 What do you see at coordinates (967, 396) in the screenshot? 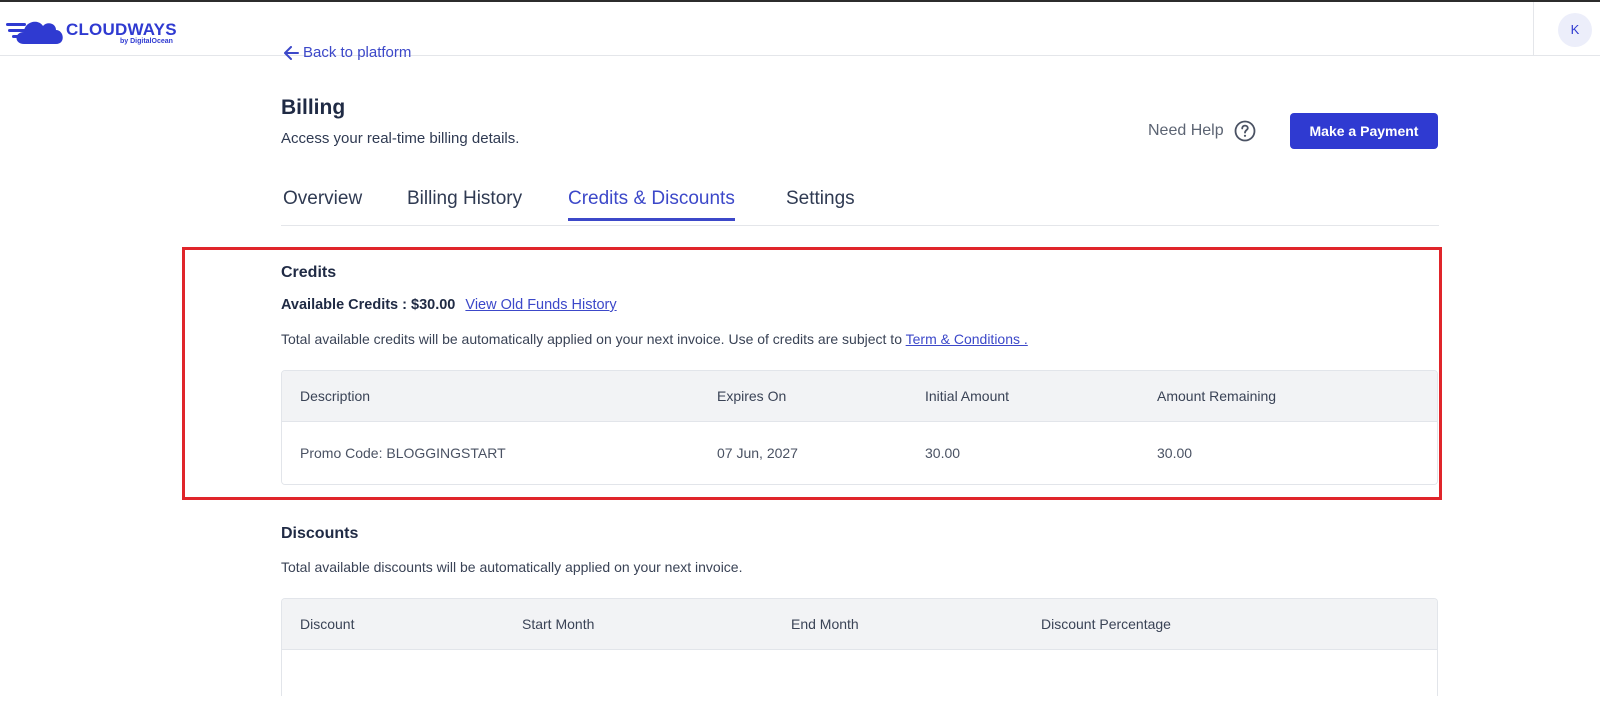
I see `column-header-initial-amount: Initial Amount` at bounding box center [967, 396].